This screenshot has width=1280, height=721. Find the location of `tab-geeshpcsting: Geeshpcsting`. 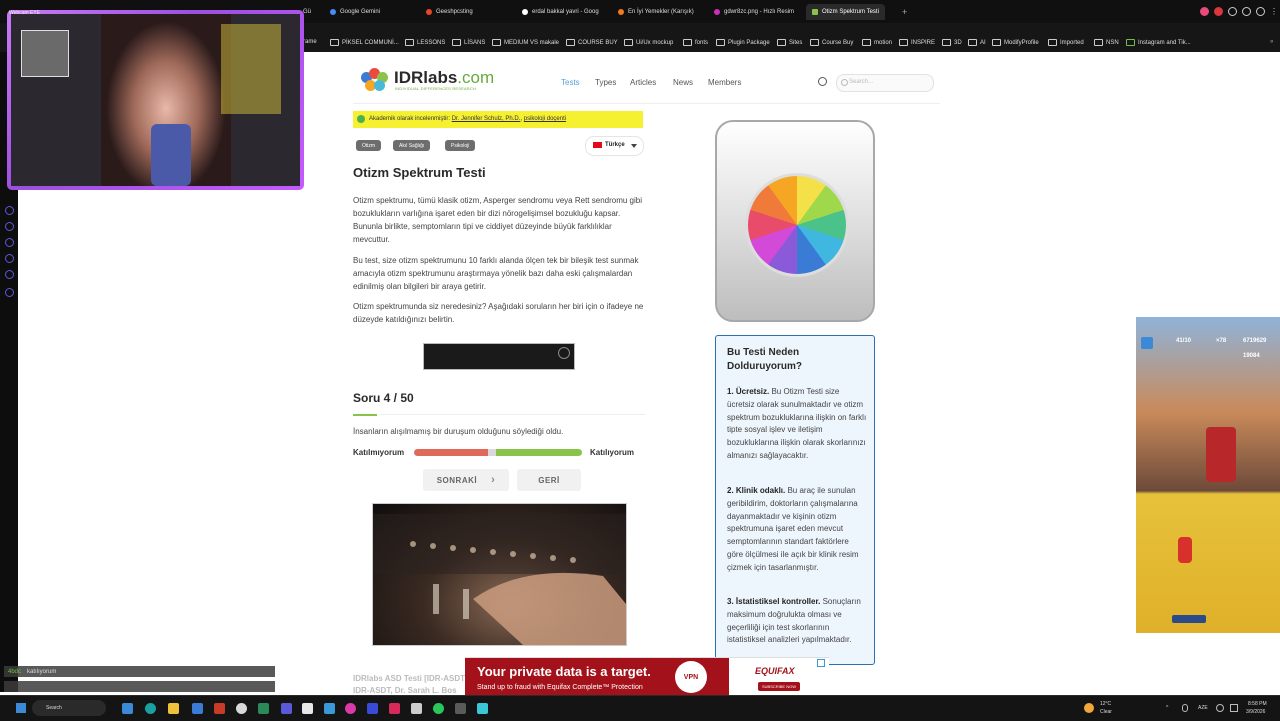

tab-geeshpcsting: Geeshpcsting is located at coordinates (449, 12).